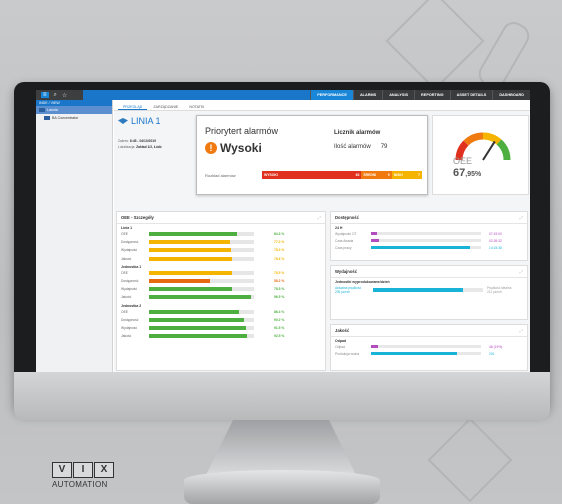  I want to click on logo-word: AUTOMATION, so click(80, 484).